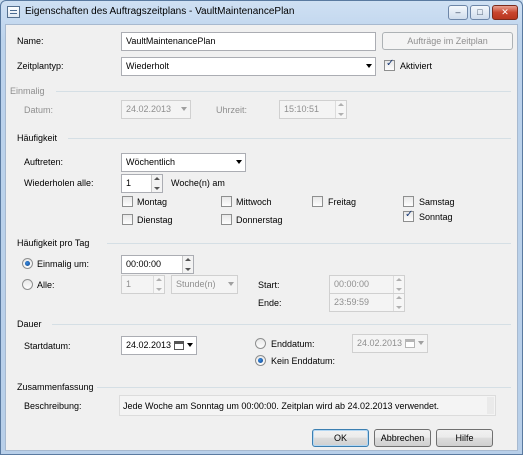  What do you see at coordinates (269, 285) in the screenshot?
I see `start-time-label: Start:` at bounding box center [269, 285].